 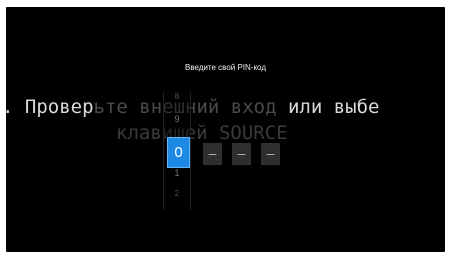 What do you see at coordinates (50, 107) in the screenshot?
I see `source-hint-part1: . Провер` at bounding box center [50, 107].